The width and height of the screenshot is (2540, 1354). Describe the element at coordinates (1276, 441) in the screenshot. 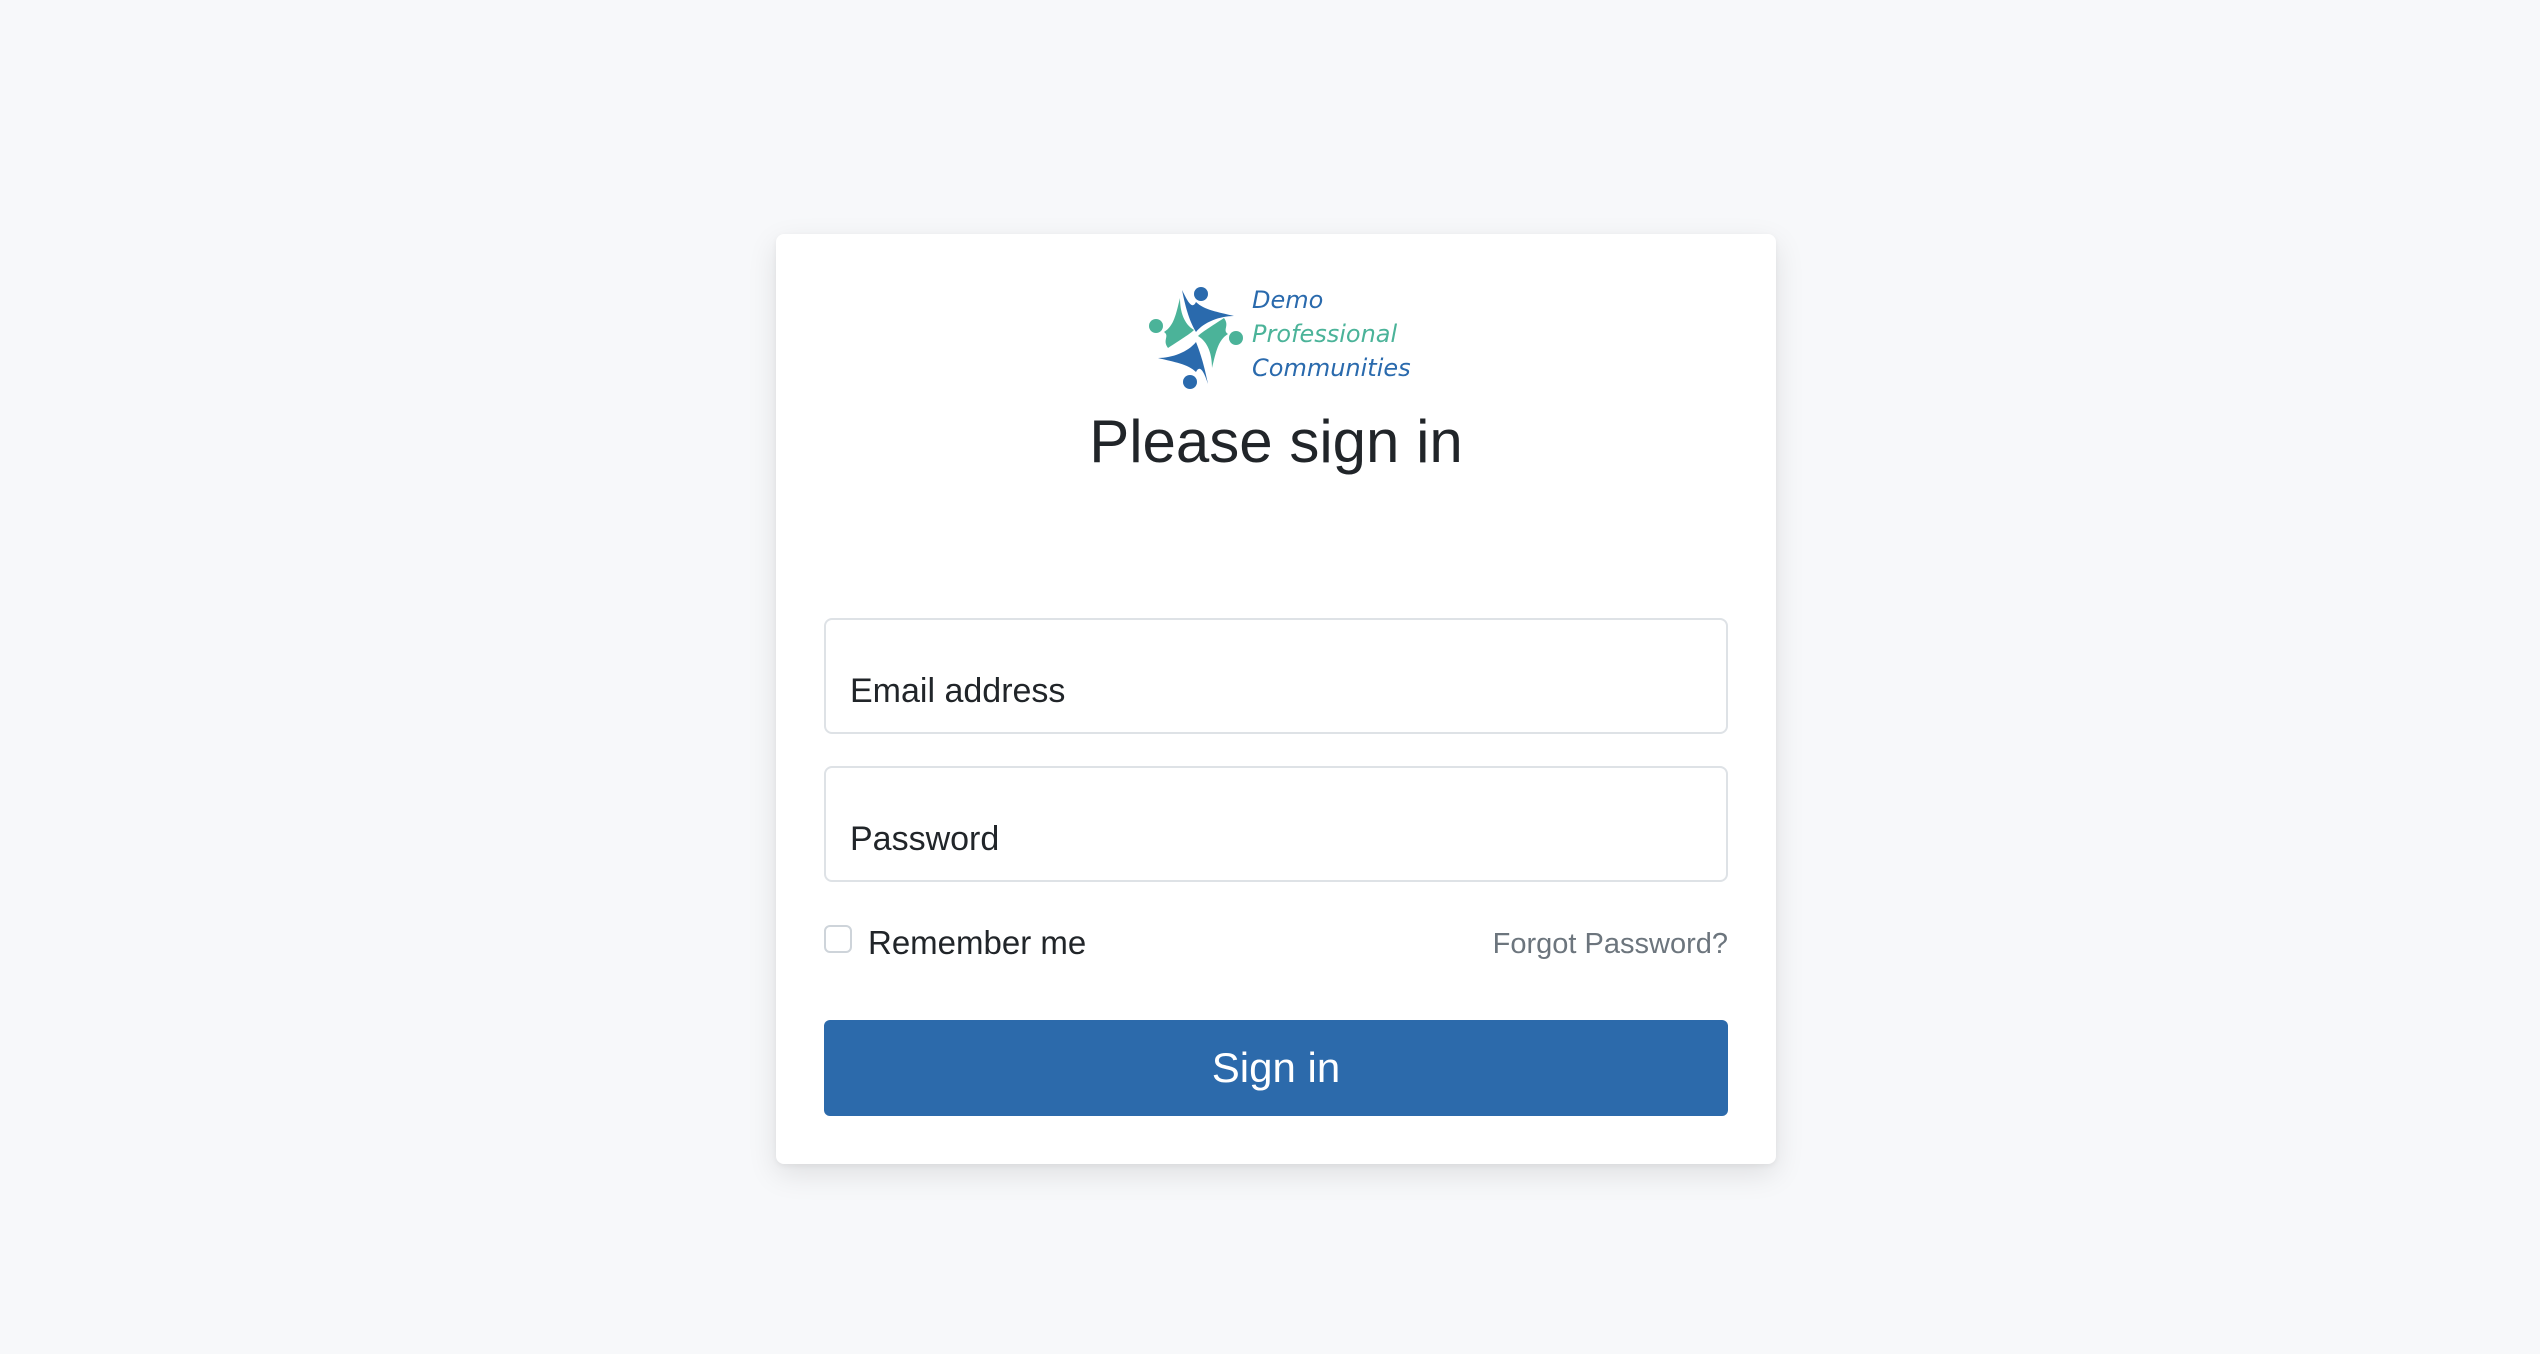

I see `page-title: Please sign in` at that location.